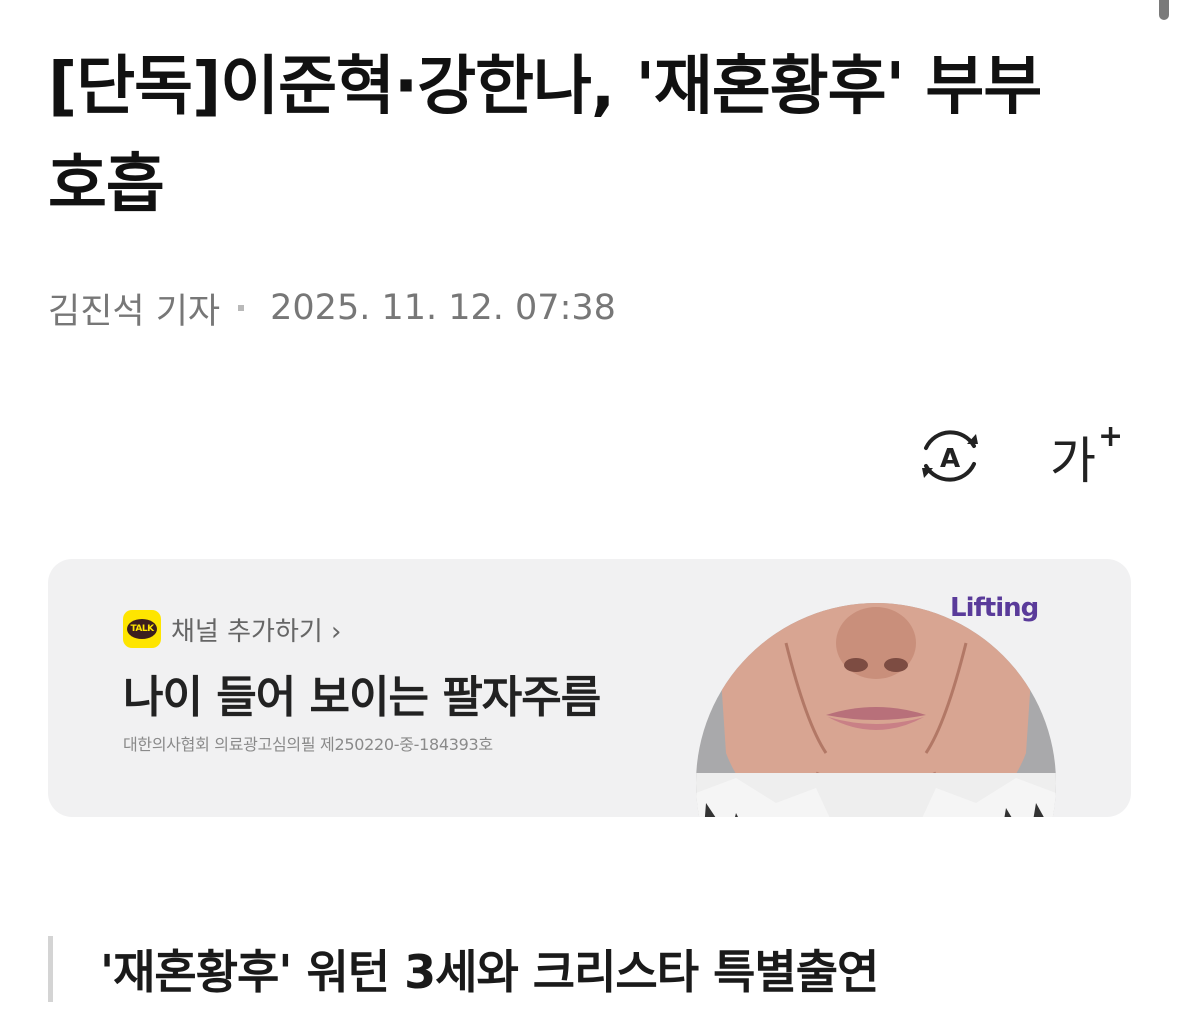 Image resolution: width=1179 pixels, height=1021 pixels. I want to click on font-size-button: 가 +, so click(1084, 454).